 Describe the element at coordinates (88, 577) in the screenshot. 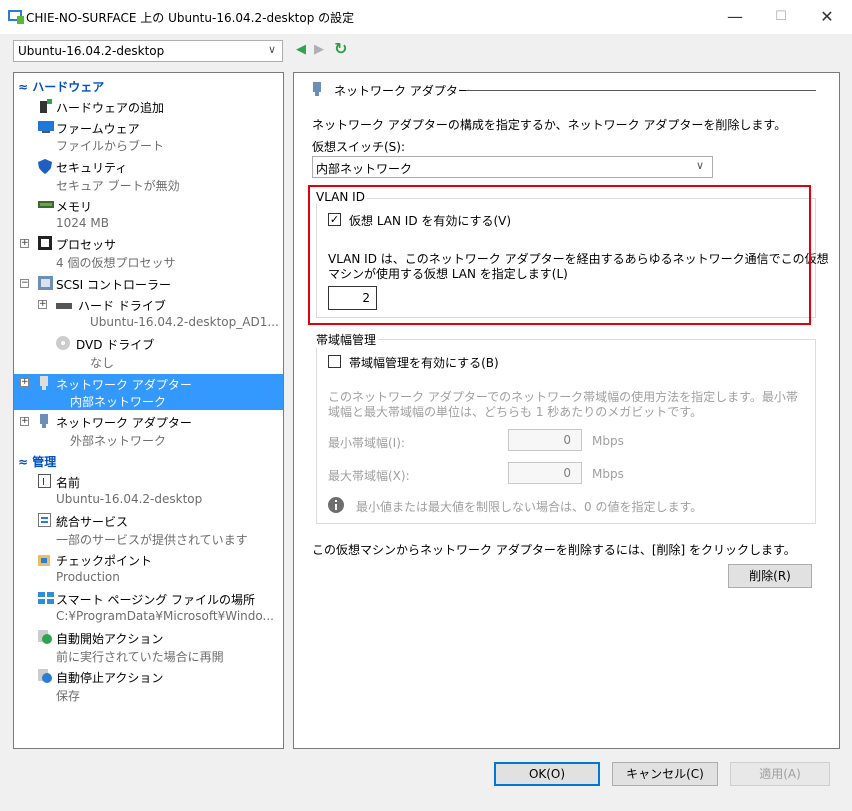

I see `checkpoint-detail: Production` at that location.